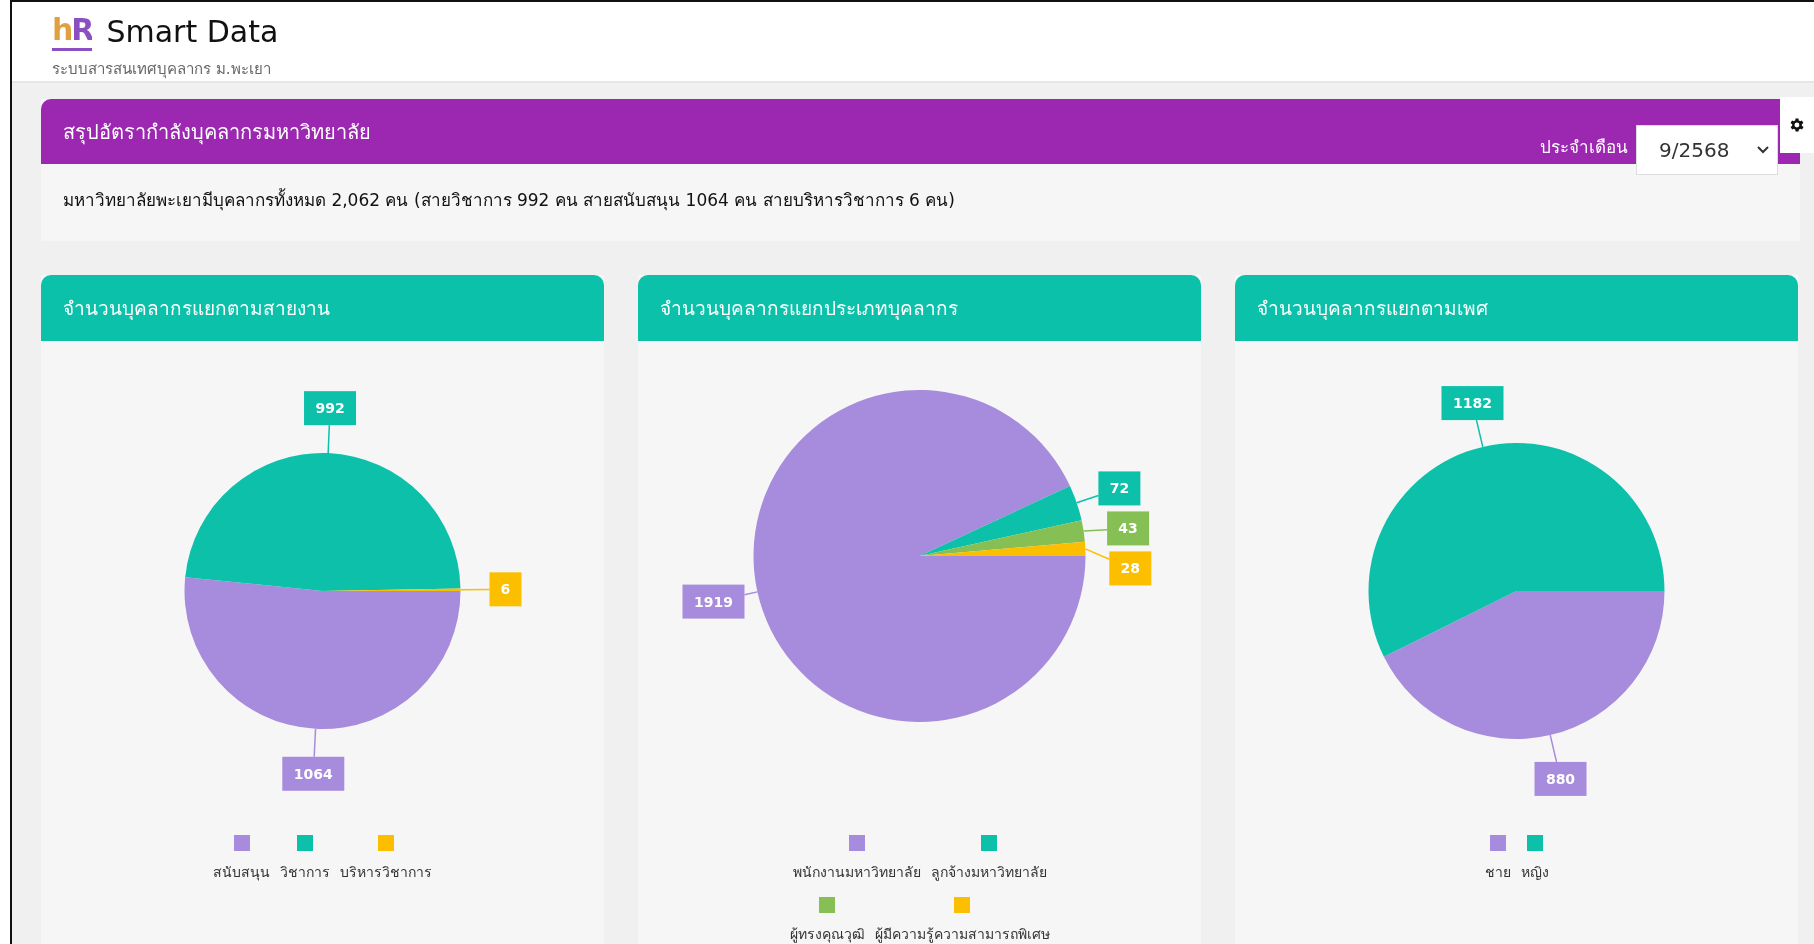 The width and height of the screenshot is (1814, 944). What do you see at coordinates (1763, 150) in the screenshot?
I see `chevron-icon` at bounding box center [1763, 150].